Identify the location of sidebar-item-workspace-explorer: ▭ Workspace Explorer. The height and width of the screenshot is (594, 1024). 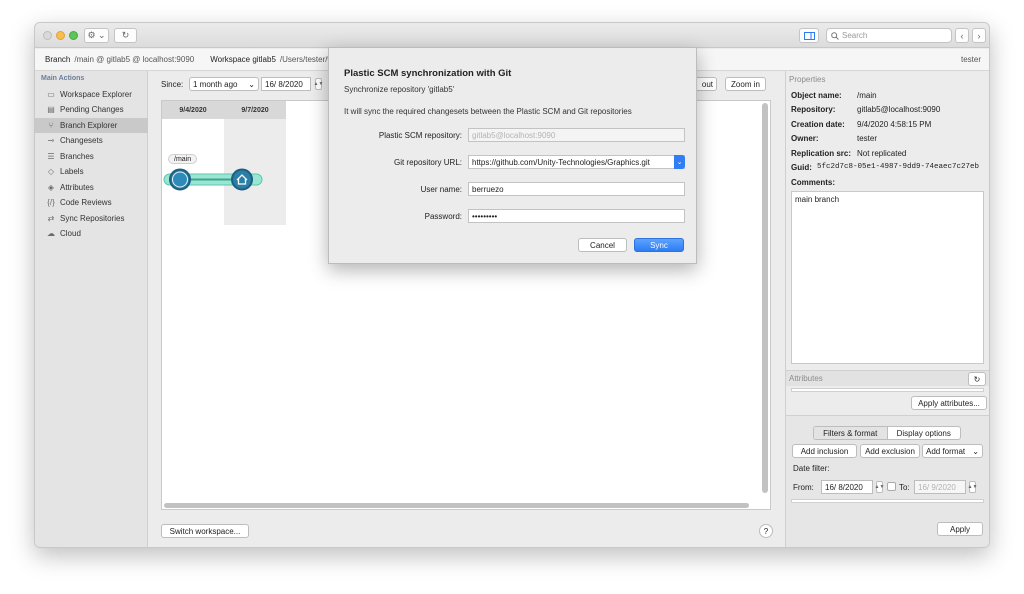
(91, 94).